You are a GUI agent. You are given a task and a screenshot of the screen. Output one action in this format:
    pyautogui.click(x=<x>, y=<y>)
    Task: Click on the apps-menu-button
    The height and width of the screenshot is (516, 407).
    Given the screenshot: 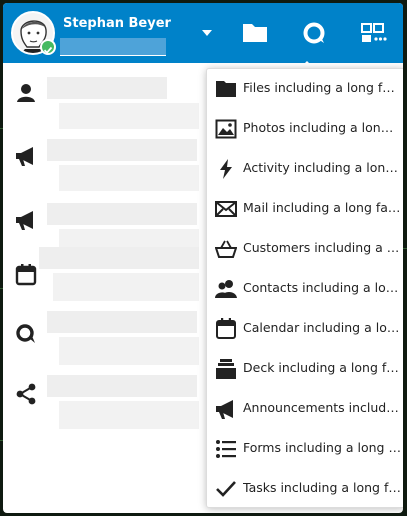 What is the action you would take?
    pyautogui.click(x=374, y=33)
    